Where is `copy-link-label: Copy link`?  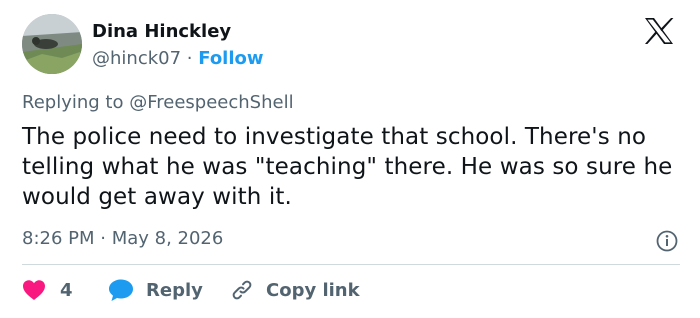 copy-link-label: Copy link is located at coordinates (313, 290).